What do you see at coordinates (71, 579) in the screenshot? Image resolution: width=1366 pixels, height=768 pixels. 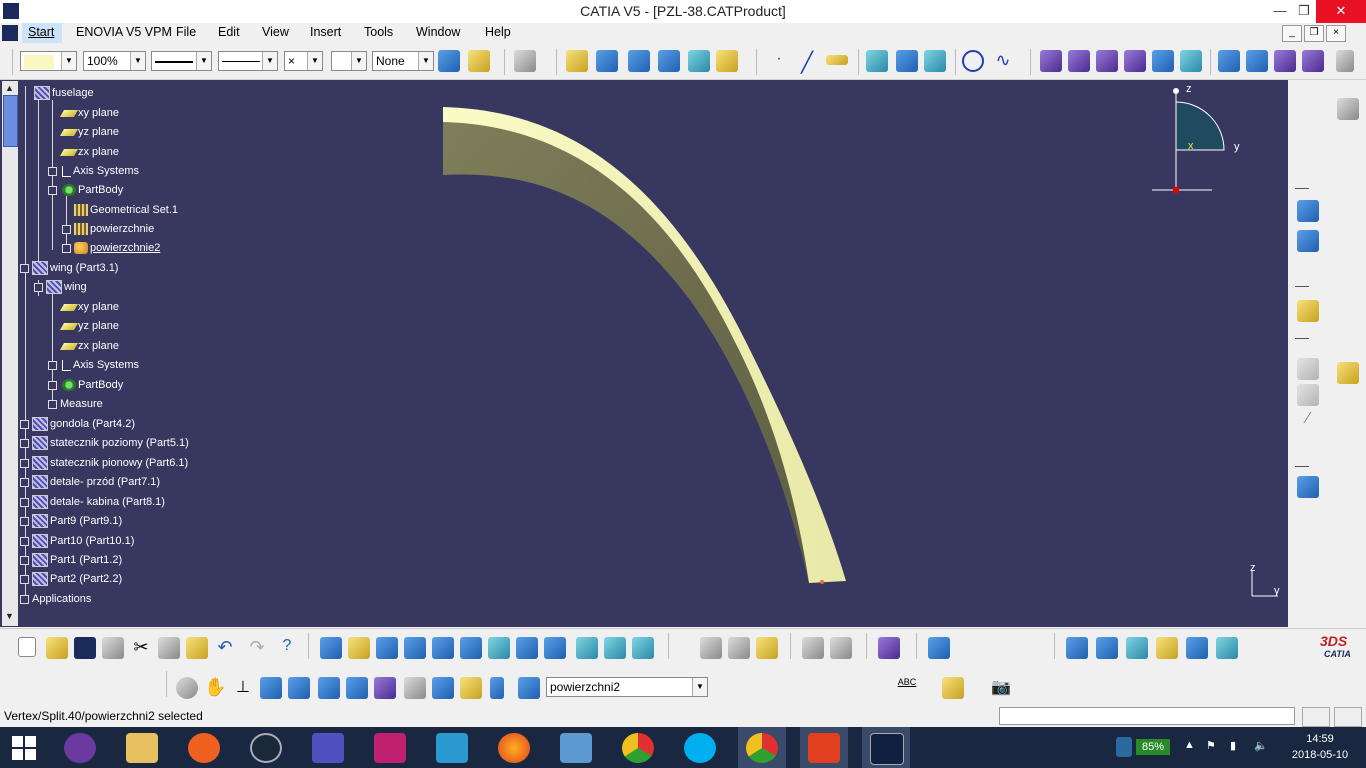 I see `tree-item-part2: Part2 (Part2.2)` at bounding box center [71, 579].